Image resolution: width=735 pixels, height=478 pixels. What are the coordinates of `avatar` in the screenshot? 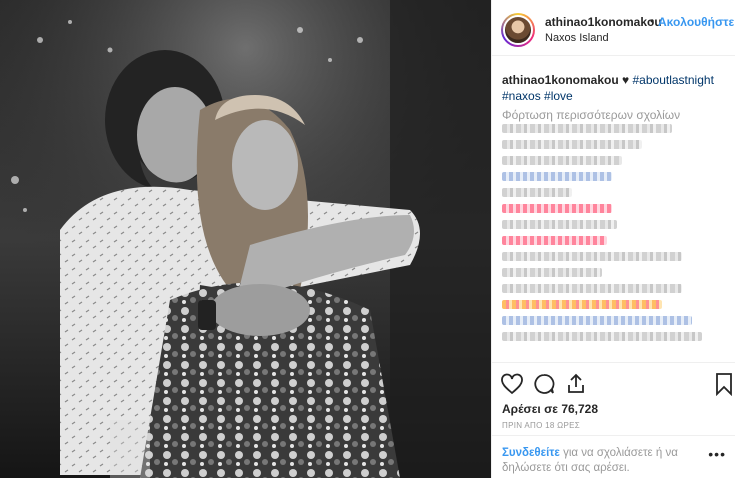 It's located at (518, 30).